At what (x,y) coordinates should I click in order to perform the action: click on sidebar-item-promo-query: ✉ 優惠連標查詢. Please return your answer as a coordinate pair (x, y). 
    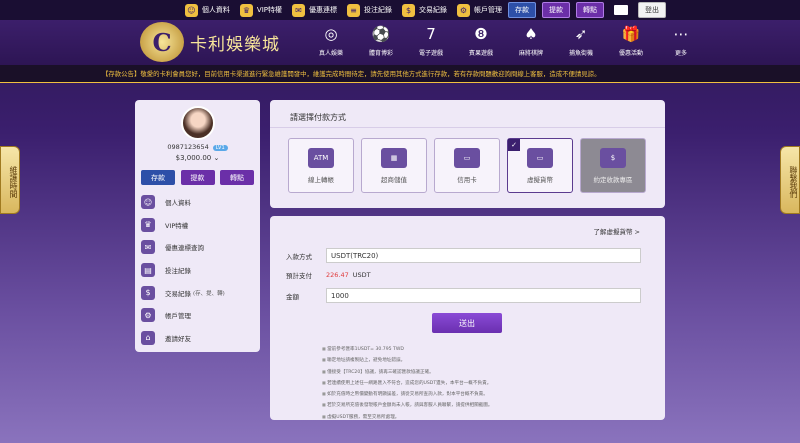
    Looking at the image, I should click on (197, 247).